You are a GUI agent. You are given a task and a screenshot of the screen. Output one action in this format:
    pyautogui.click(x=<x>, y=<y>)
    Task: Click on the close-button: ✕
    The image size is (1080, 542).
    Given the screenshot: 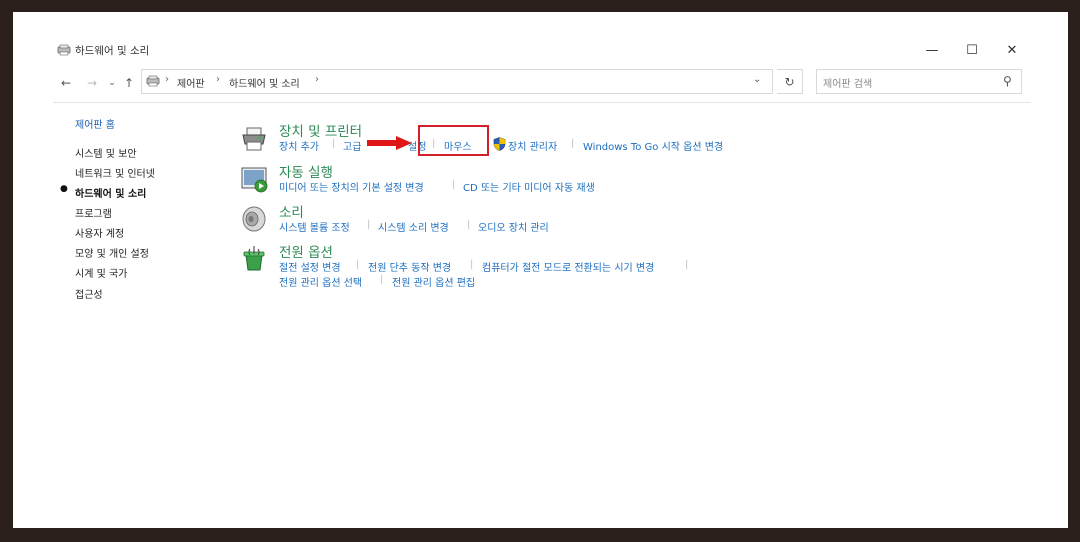 What is the action you would take?
    pyautogui.click(x=1012, y=50)
    